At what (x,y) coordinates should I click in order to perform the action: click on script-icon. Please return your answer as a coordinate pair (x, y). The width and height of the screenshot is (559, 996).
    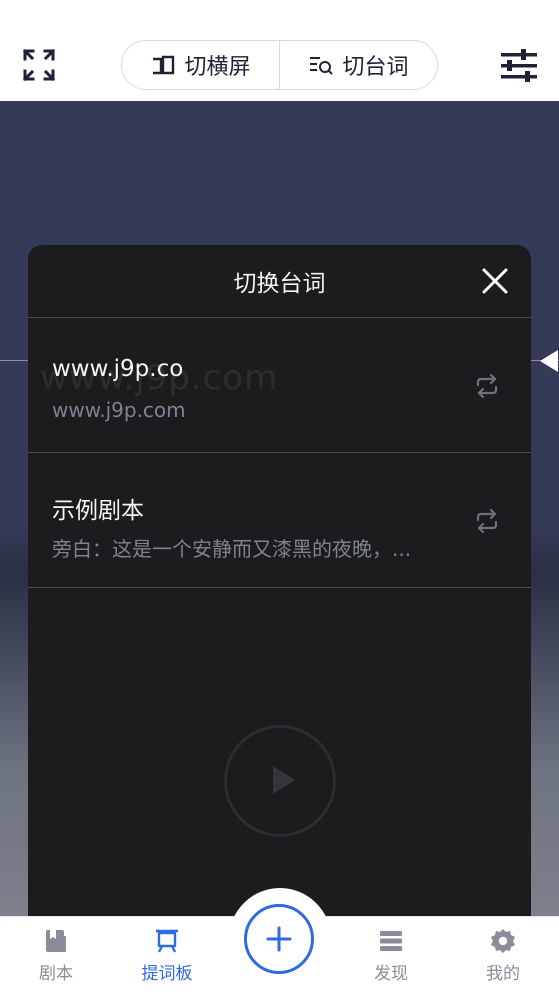
    Looking at the image, I should click on (56, 941).